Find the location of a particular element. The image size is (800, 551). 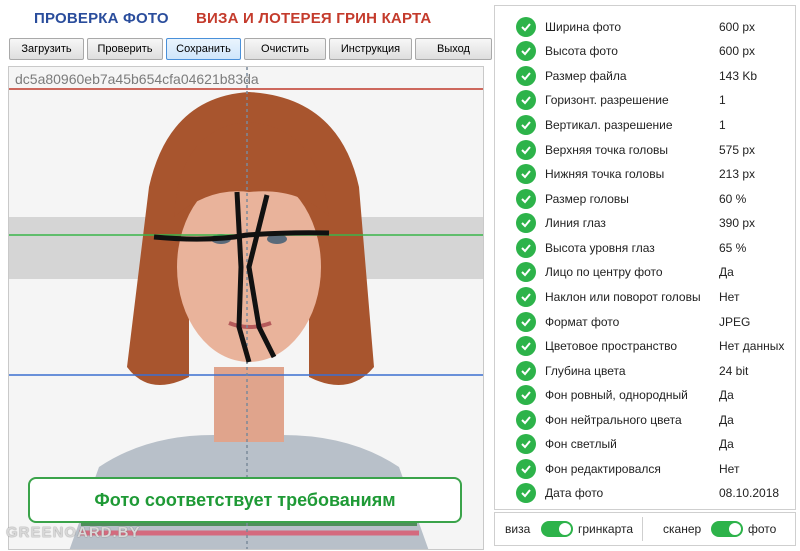

clear-button: Очистить is located at coordinates (285, 49).